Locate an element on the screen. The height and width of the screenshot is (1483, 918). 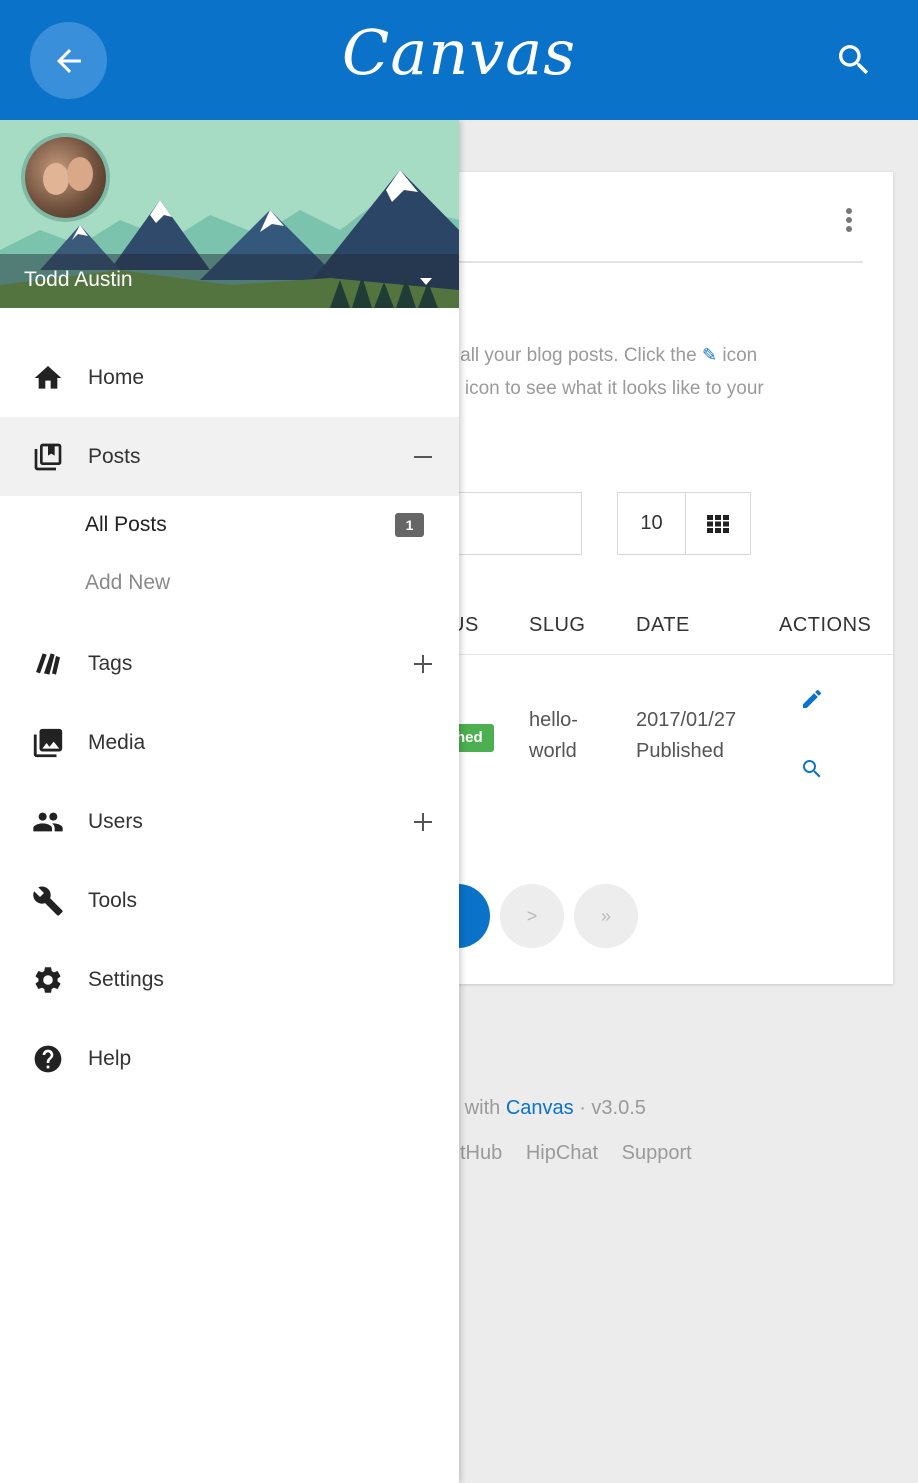
more-vert-icon is located at coordinates (849, 211).